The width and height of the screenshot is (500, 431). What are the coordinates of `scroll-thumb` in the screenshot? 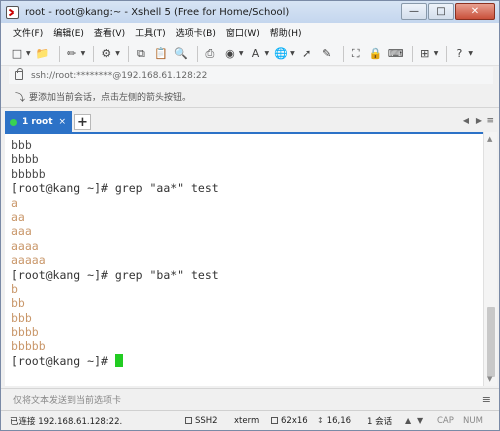 It's located at (491, 342).